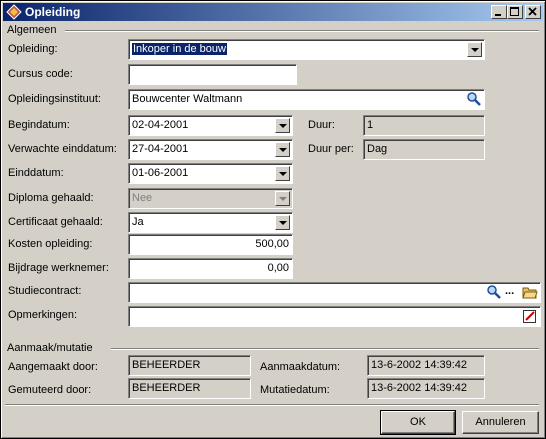  What do you see at coordinates (189, 388) in the screenshot?
I see `gemuteerd-door-field: BEHEERDER` at bounding box center [189, 388].